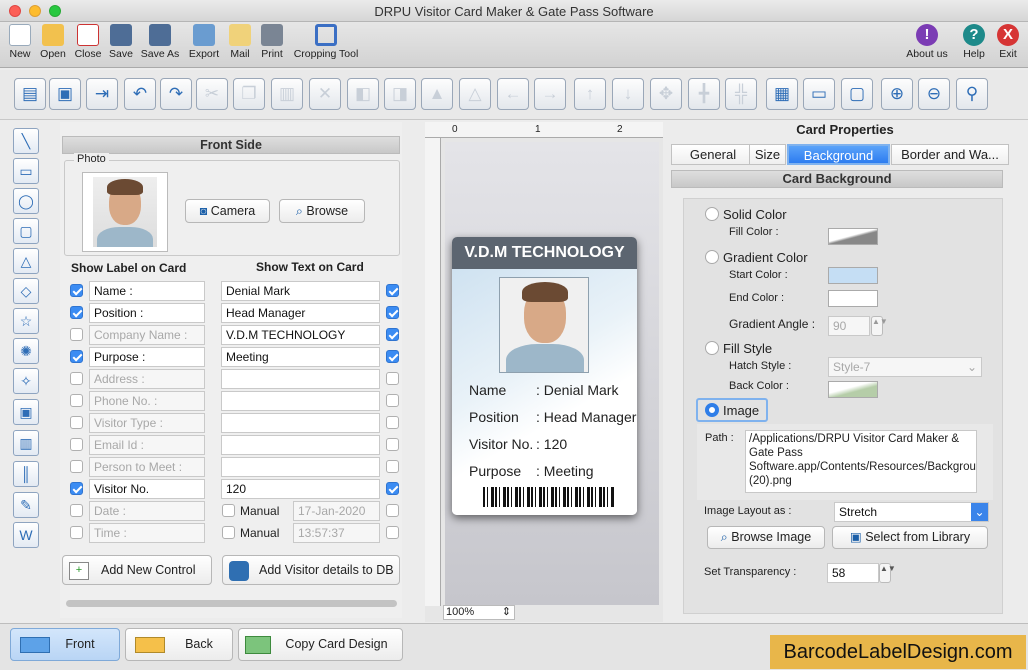  Describe the element at coordinates (887, 573) in the screenshot. I see `transparency-stepper-icon: ▲▼` at that location.